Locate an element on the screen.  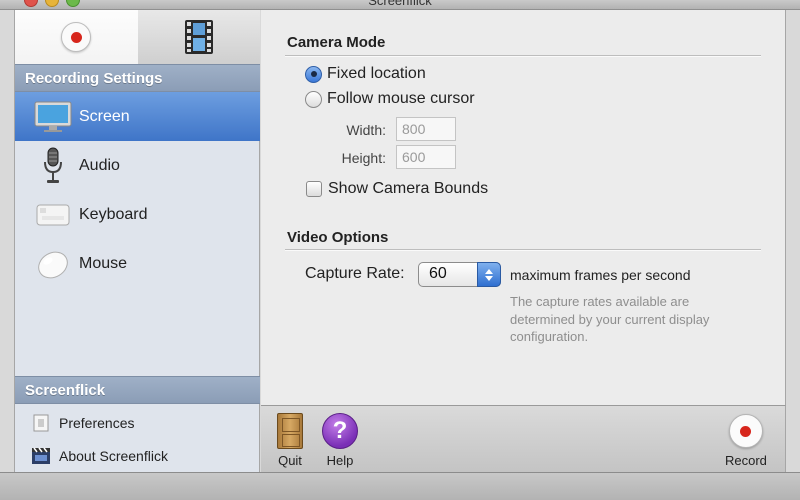
help-button: ? Help is located at coordinates (340, 440).